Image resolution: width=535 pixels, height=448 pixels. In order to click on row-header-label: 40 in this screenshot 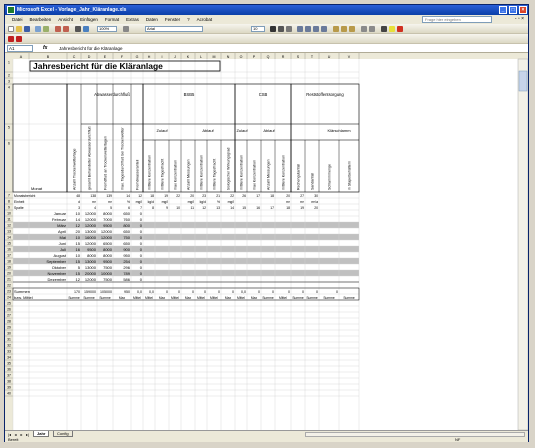, I will do `click(9, 394)`.